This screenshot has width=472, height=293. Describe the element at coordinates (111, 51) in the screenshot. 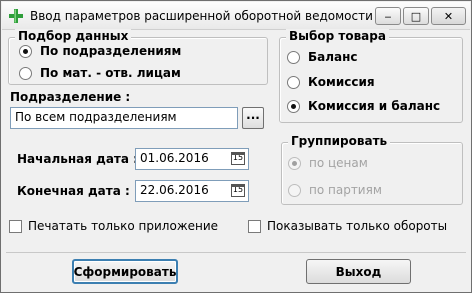

I see `radio-by-department-label: По подразделениям` at that location.